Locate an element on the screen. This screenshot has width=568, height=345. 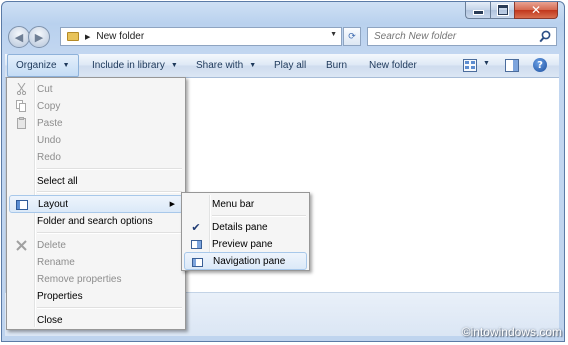
menu-item-remove-properties: Remove properties is located at coordinates (96, 279).